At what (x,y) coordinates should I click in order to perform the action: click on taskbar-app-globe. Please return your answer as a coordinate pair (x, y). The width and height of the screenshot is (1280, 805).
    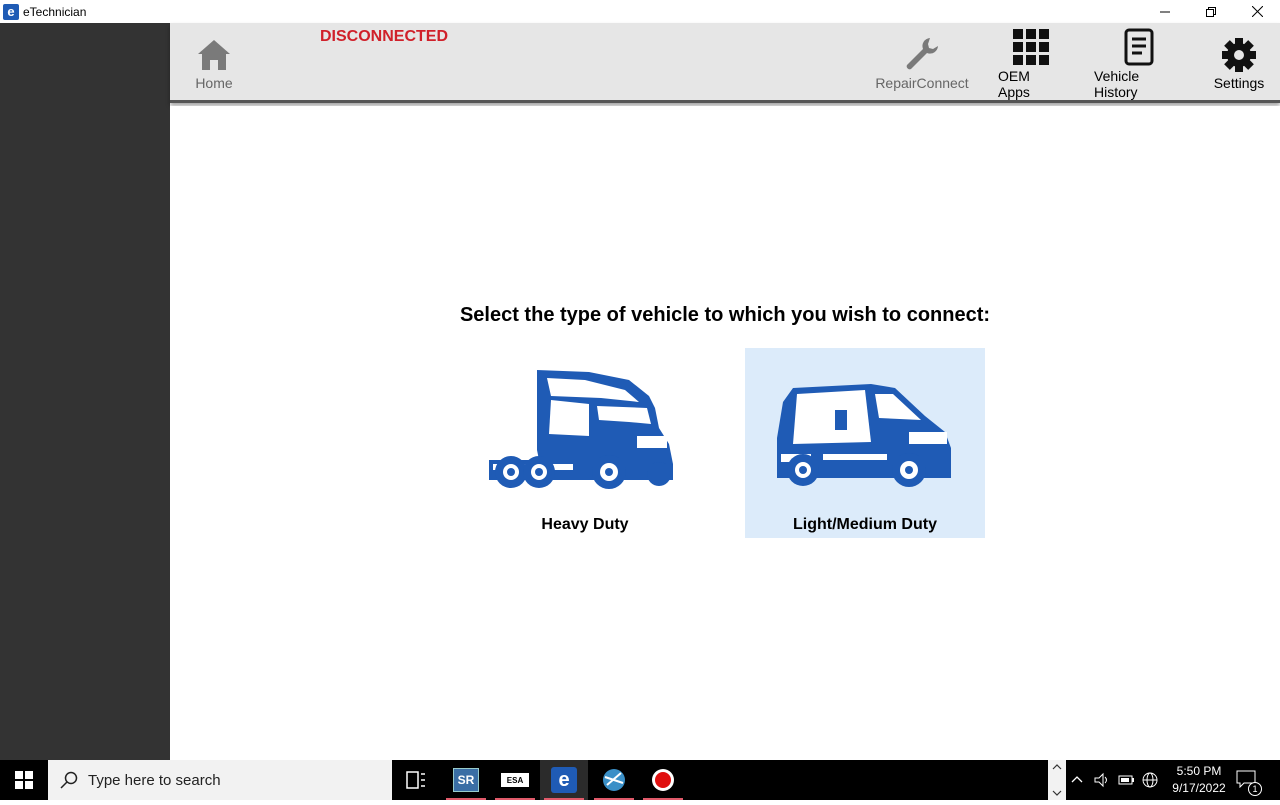
    Looking at the image, I should click on (614, 780).